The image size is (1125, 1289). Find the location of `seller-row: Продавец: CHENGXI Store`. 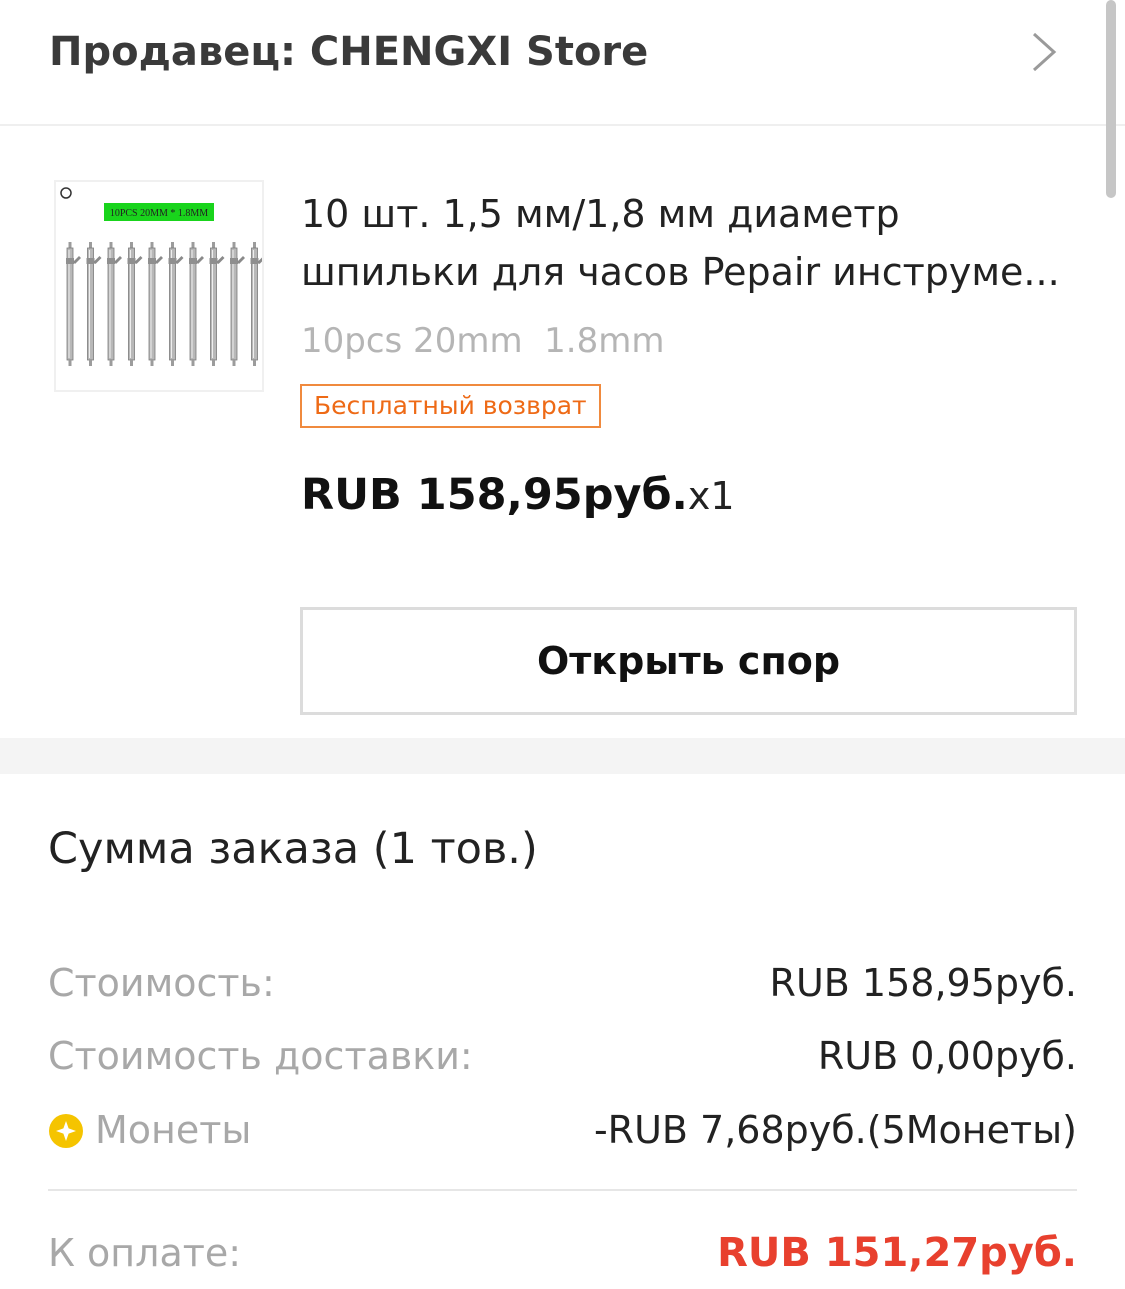

seller-row: Продавец: CHENGXI Store is located at coordinates (562, 63).